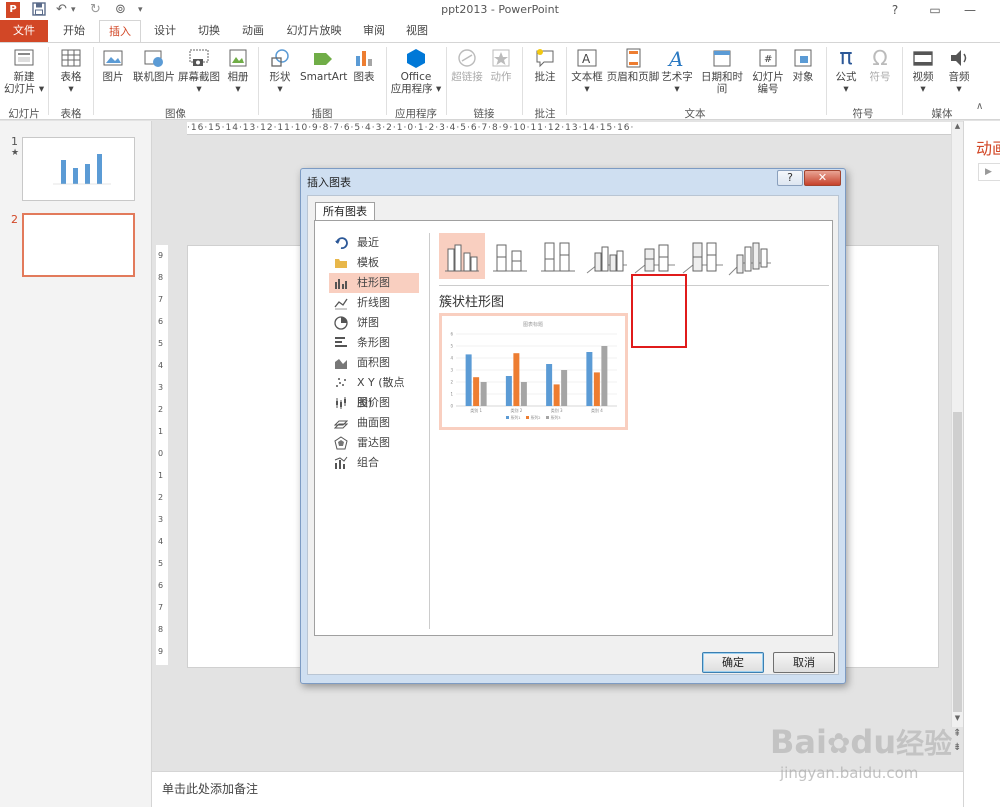  I want to click on tab-transitions: 切换, so click(209, 31).